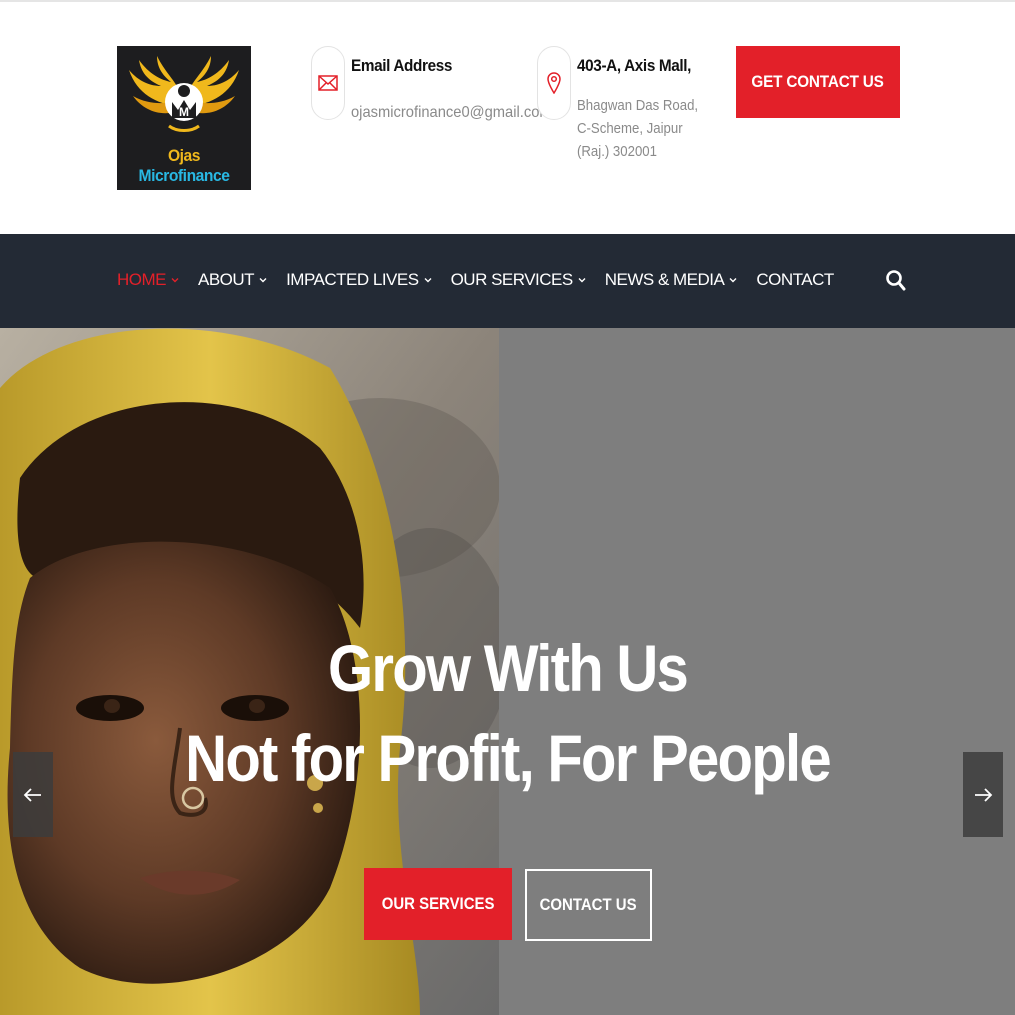 This screenshot has width=1015, height=1015. I want to click on nav-item-label: HOME, so click(142, 279).